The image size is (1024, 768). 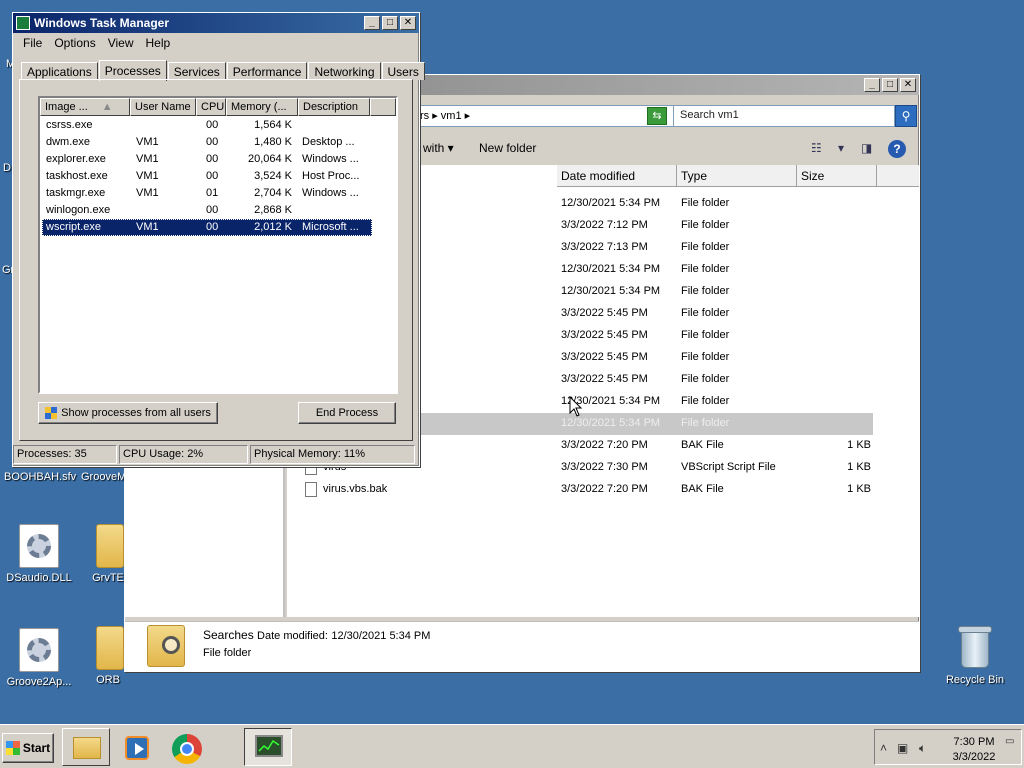 I want to click on process-image: explorer.exe, so click(x=76, y=159).